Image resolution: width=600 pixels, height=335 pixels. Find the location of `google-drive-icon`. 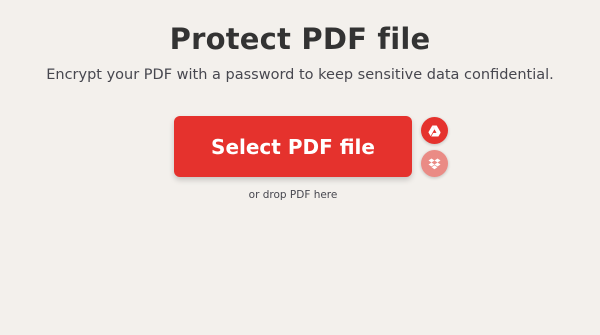

google-drive-icon is located at coordinates (434, 131).